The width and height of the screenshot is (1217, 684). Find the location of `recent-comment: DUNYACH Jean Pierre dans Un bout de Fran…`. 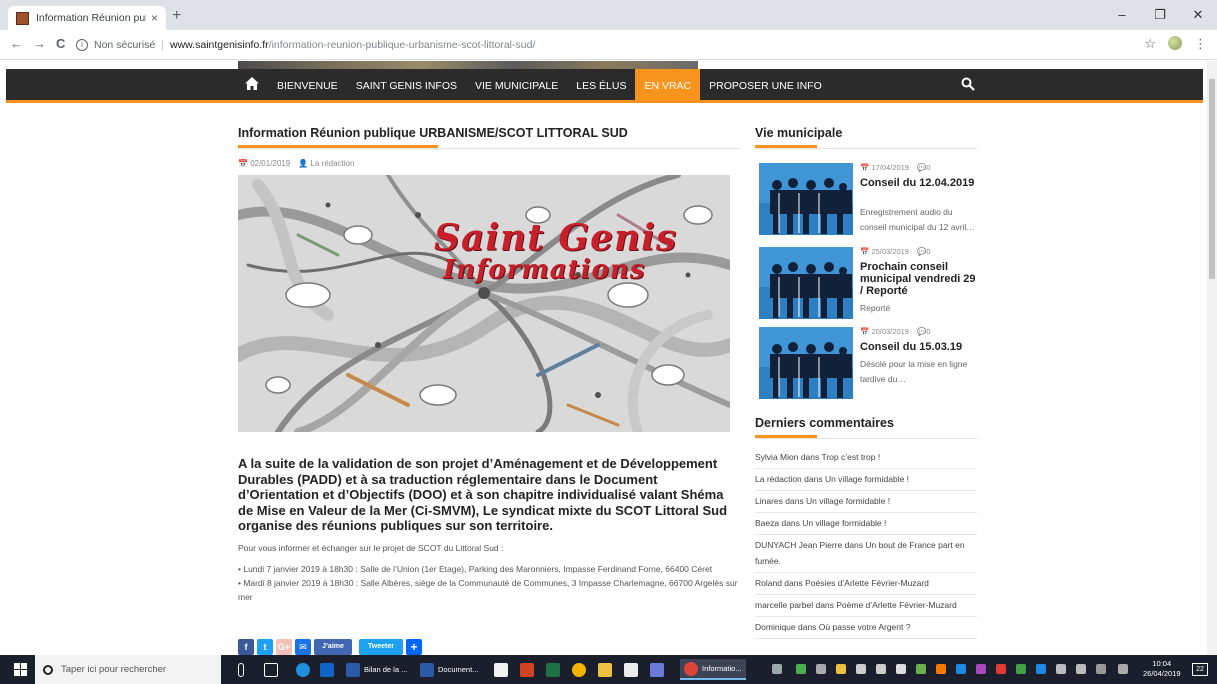

recent-comment: DUNYACH Jean Pierre dans Un bout de Fran… is located at coordinates (866, 554).